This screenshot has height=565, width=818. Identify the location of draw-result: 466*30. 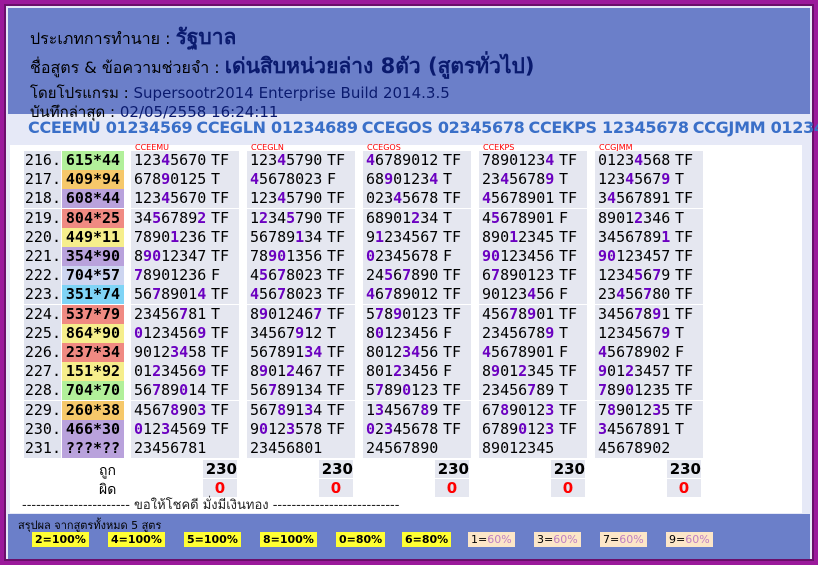
(93, 429).